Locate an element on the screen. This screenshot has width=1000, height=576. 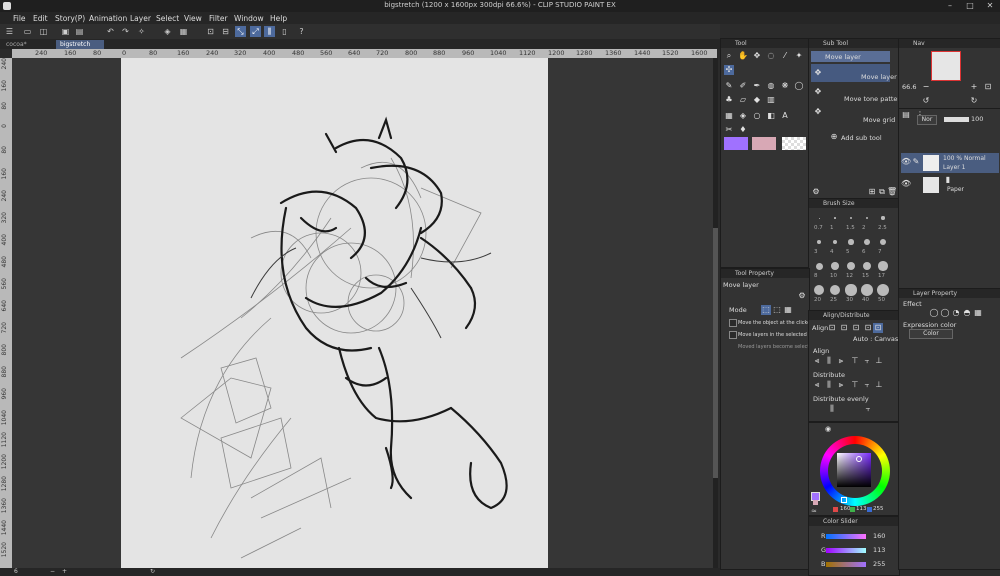
checkbox-move-object is located at coordinates (733, 323).